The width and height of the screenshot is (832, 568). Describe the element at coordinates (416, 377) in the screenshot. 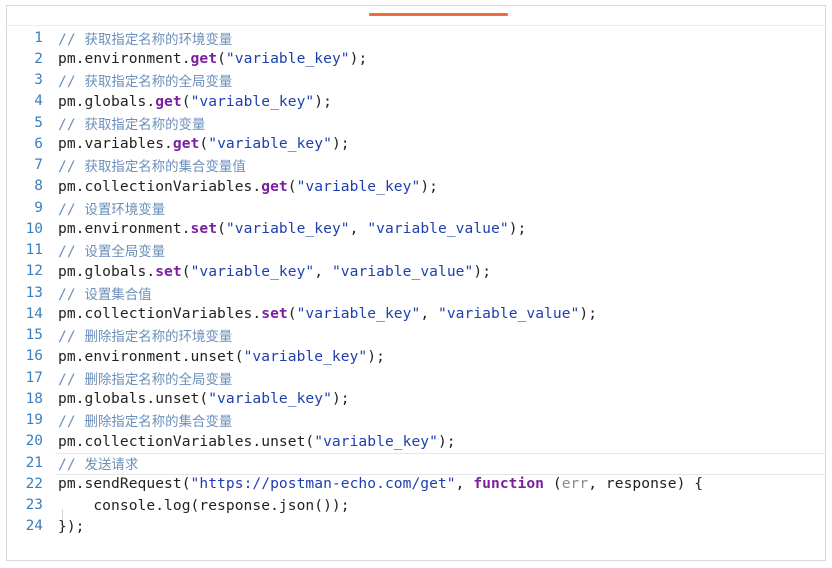

I see `code-line: 17 // 删除指定名称的全局变量` at that location.